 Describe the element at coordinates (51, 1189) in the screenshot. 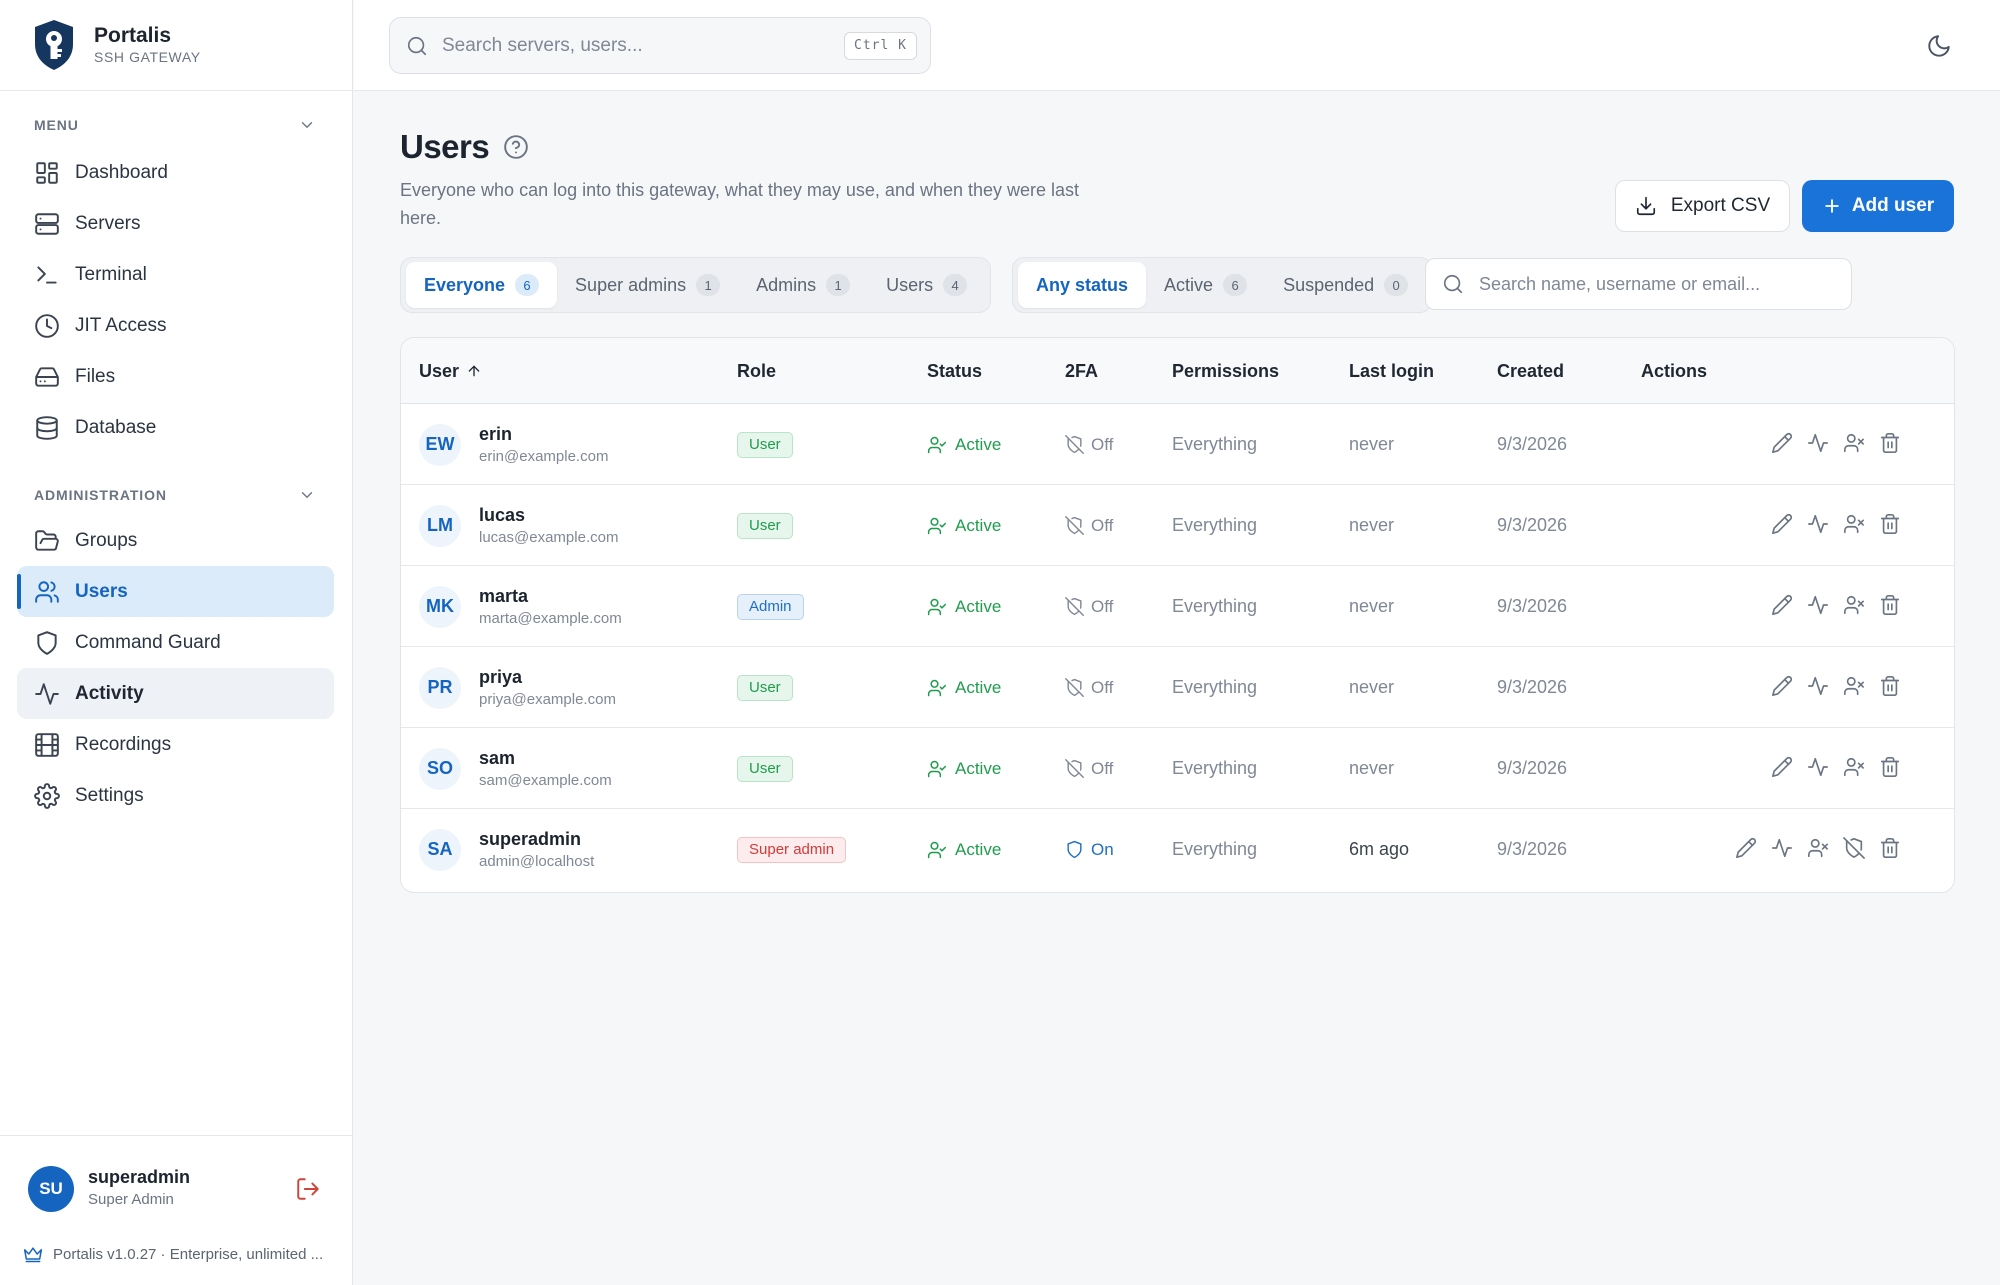

I see `avatar: SU` at that location.